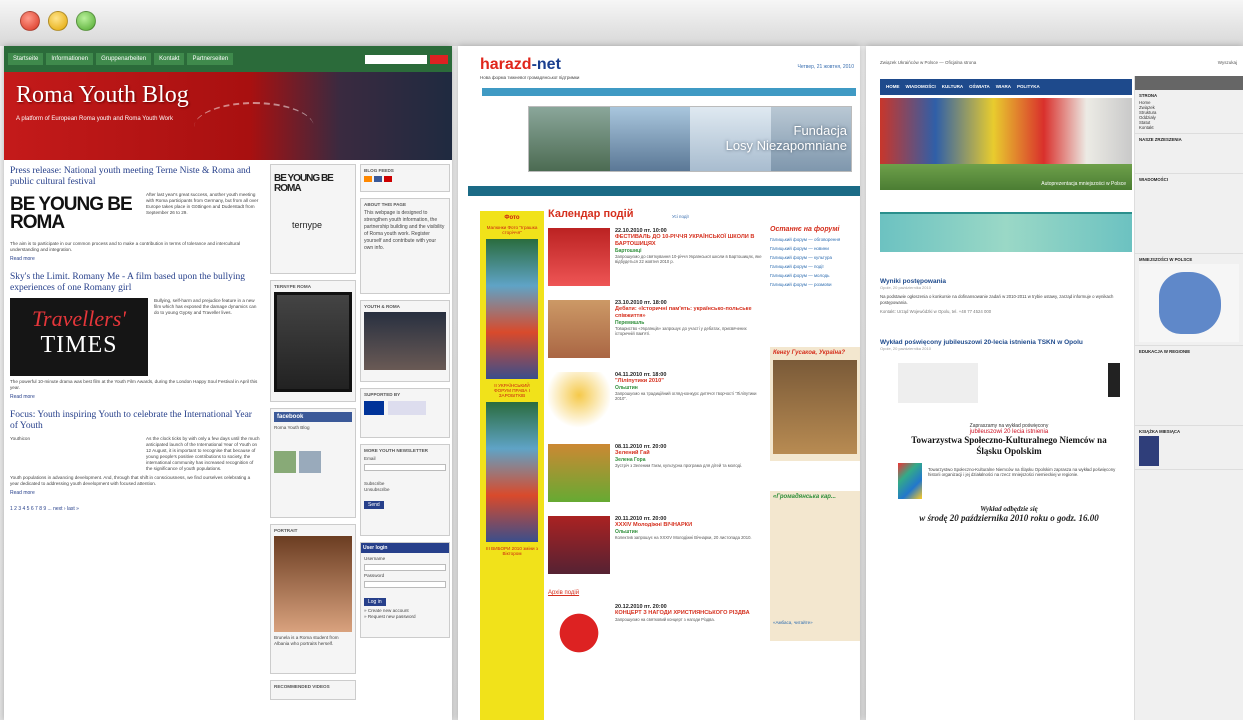 This screenshot has height=720, width=1243. What do you see at coordinates (1006, 281) in the screenshot?
I see `article-title-link: Wyniki postępowania` at bounding box center [1006, 281].